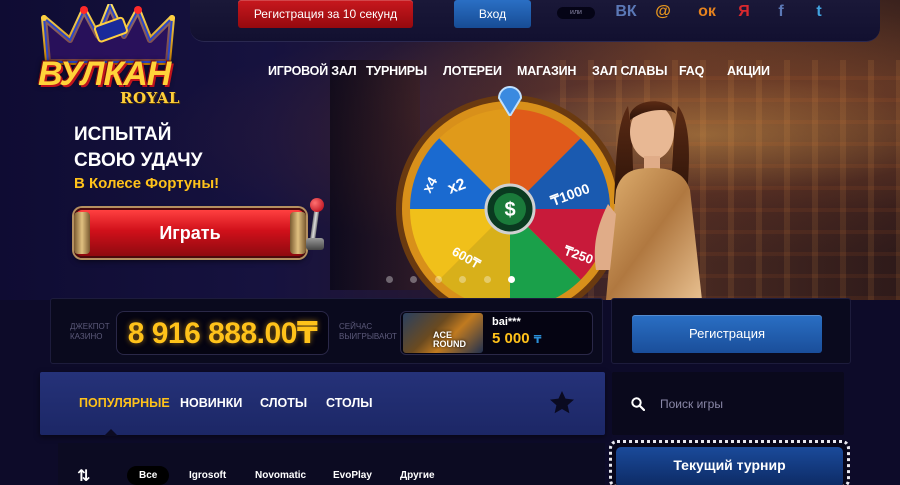  What do you see at coordinates (83, 475) in the screenshot?
I see `sort-icon: ⇅` at bounding box center [83, 475].